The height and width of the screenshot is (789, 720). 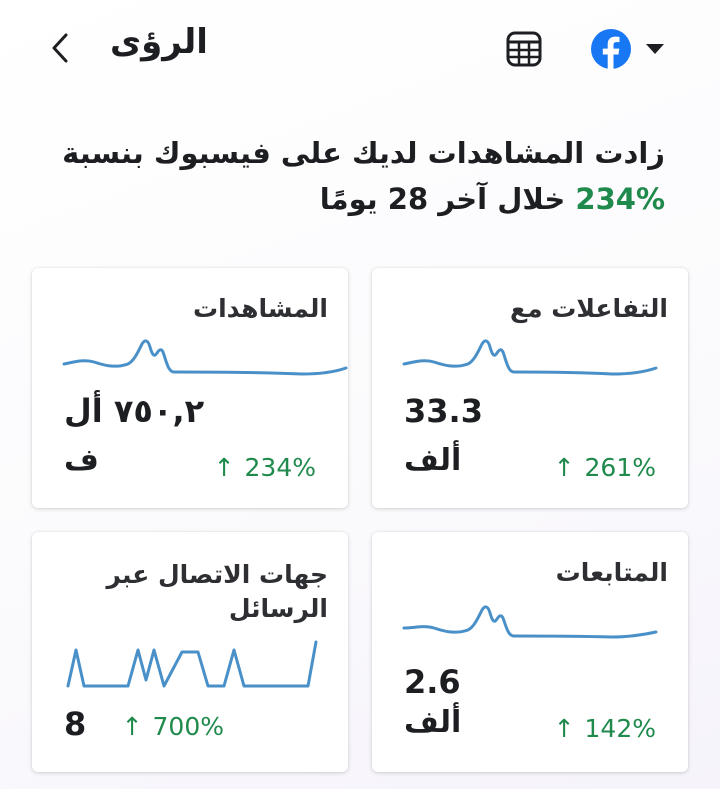 What do you see at coordinates (530, 388) in the screenshot?
I see `card-interactions: التفاعلات مع 33.3 ألف ↑ 261%` at bounding box center [530, 388].